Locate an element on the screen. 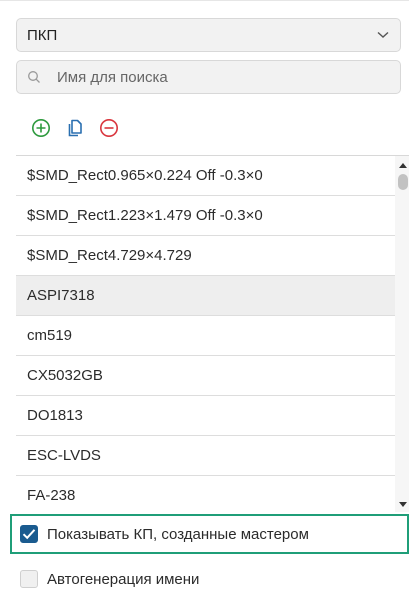  top-divider is located at coordinates (204, 0).